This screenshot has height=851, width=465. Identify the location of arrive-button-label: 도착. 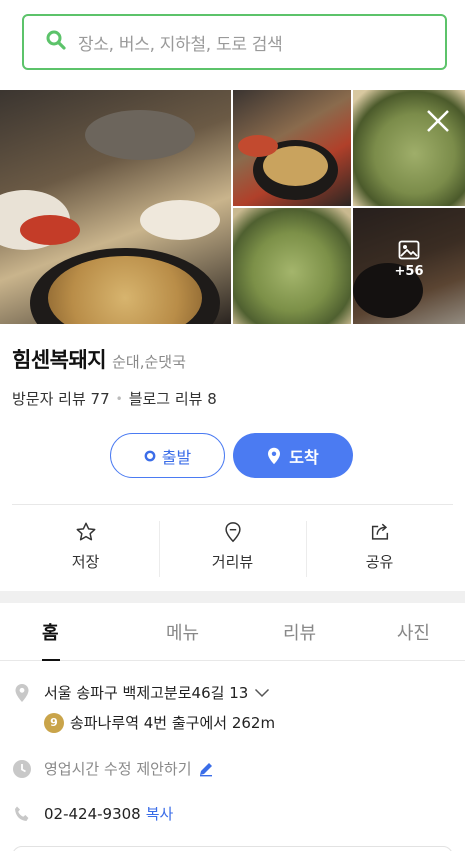
(304, 457).